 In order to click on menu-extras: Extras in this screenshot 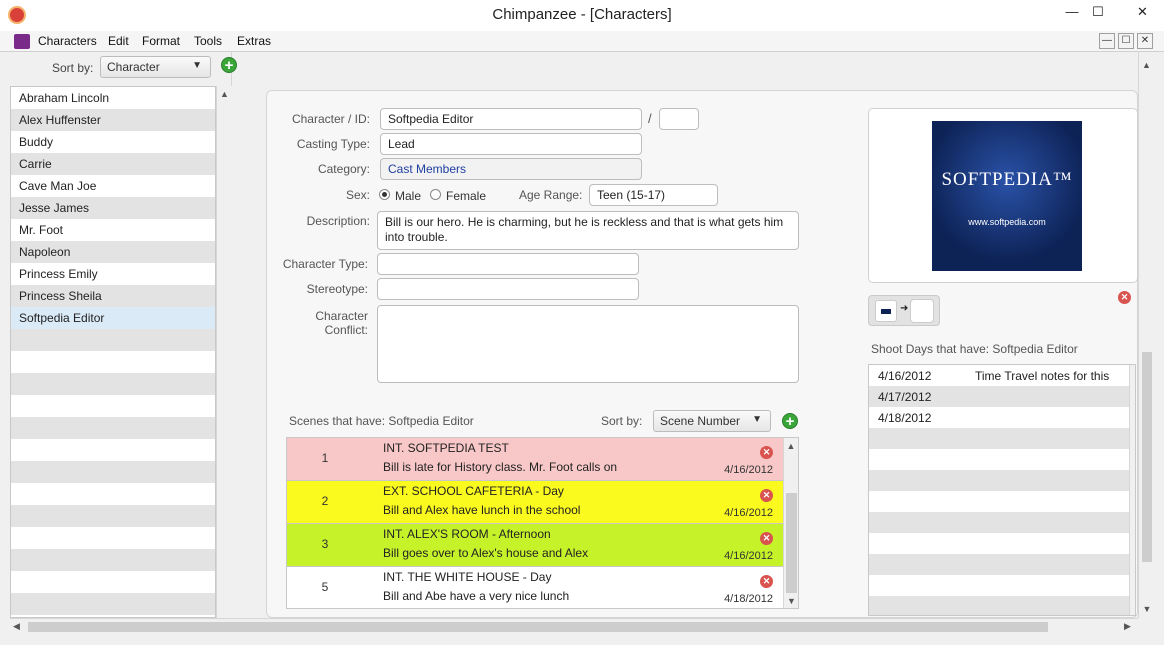, I will do `click(254, 41)`.